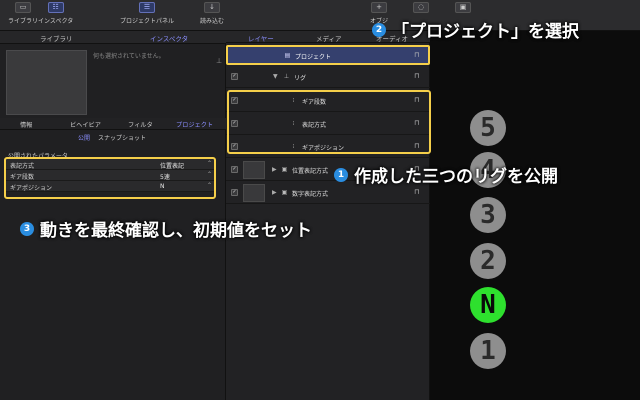 This screenshot has width=640, height=400. Describe the element at coordinates (286, 76) in the screenshot. I see `rig-icon: ⊥` at that location.